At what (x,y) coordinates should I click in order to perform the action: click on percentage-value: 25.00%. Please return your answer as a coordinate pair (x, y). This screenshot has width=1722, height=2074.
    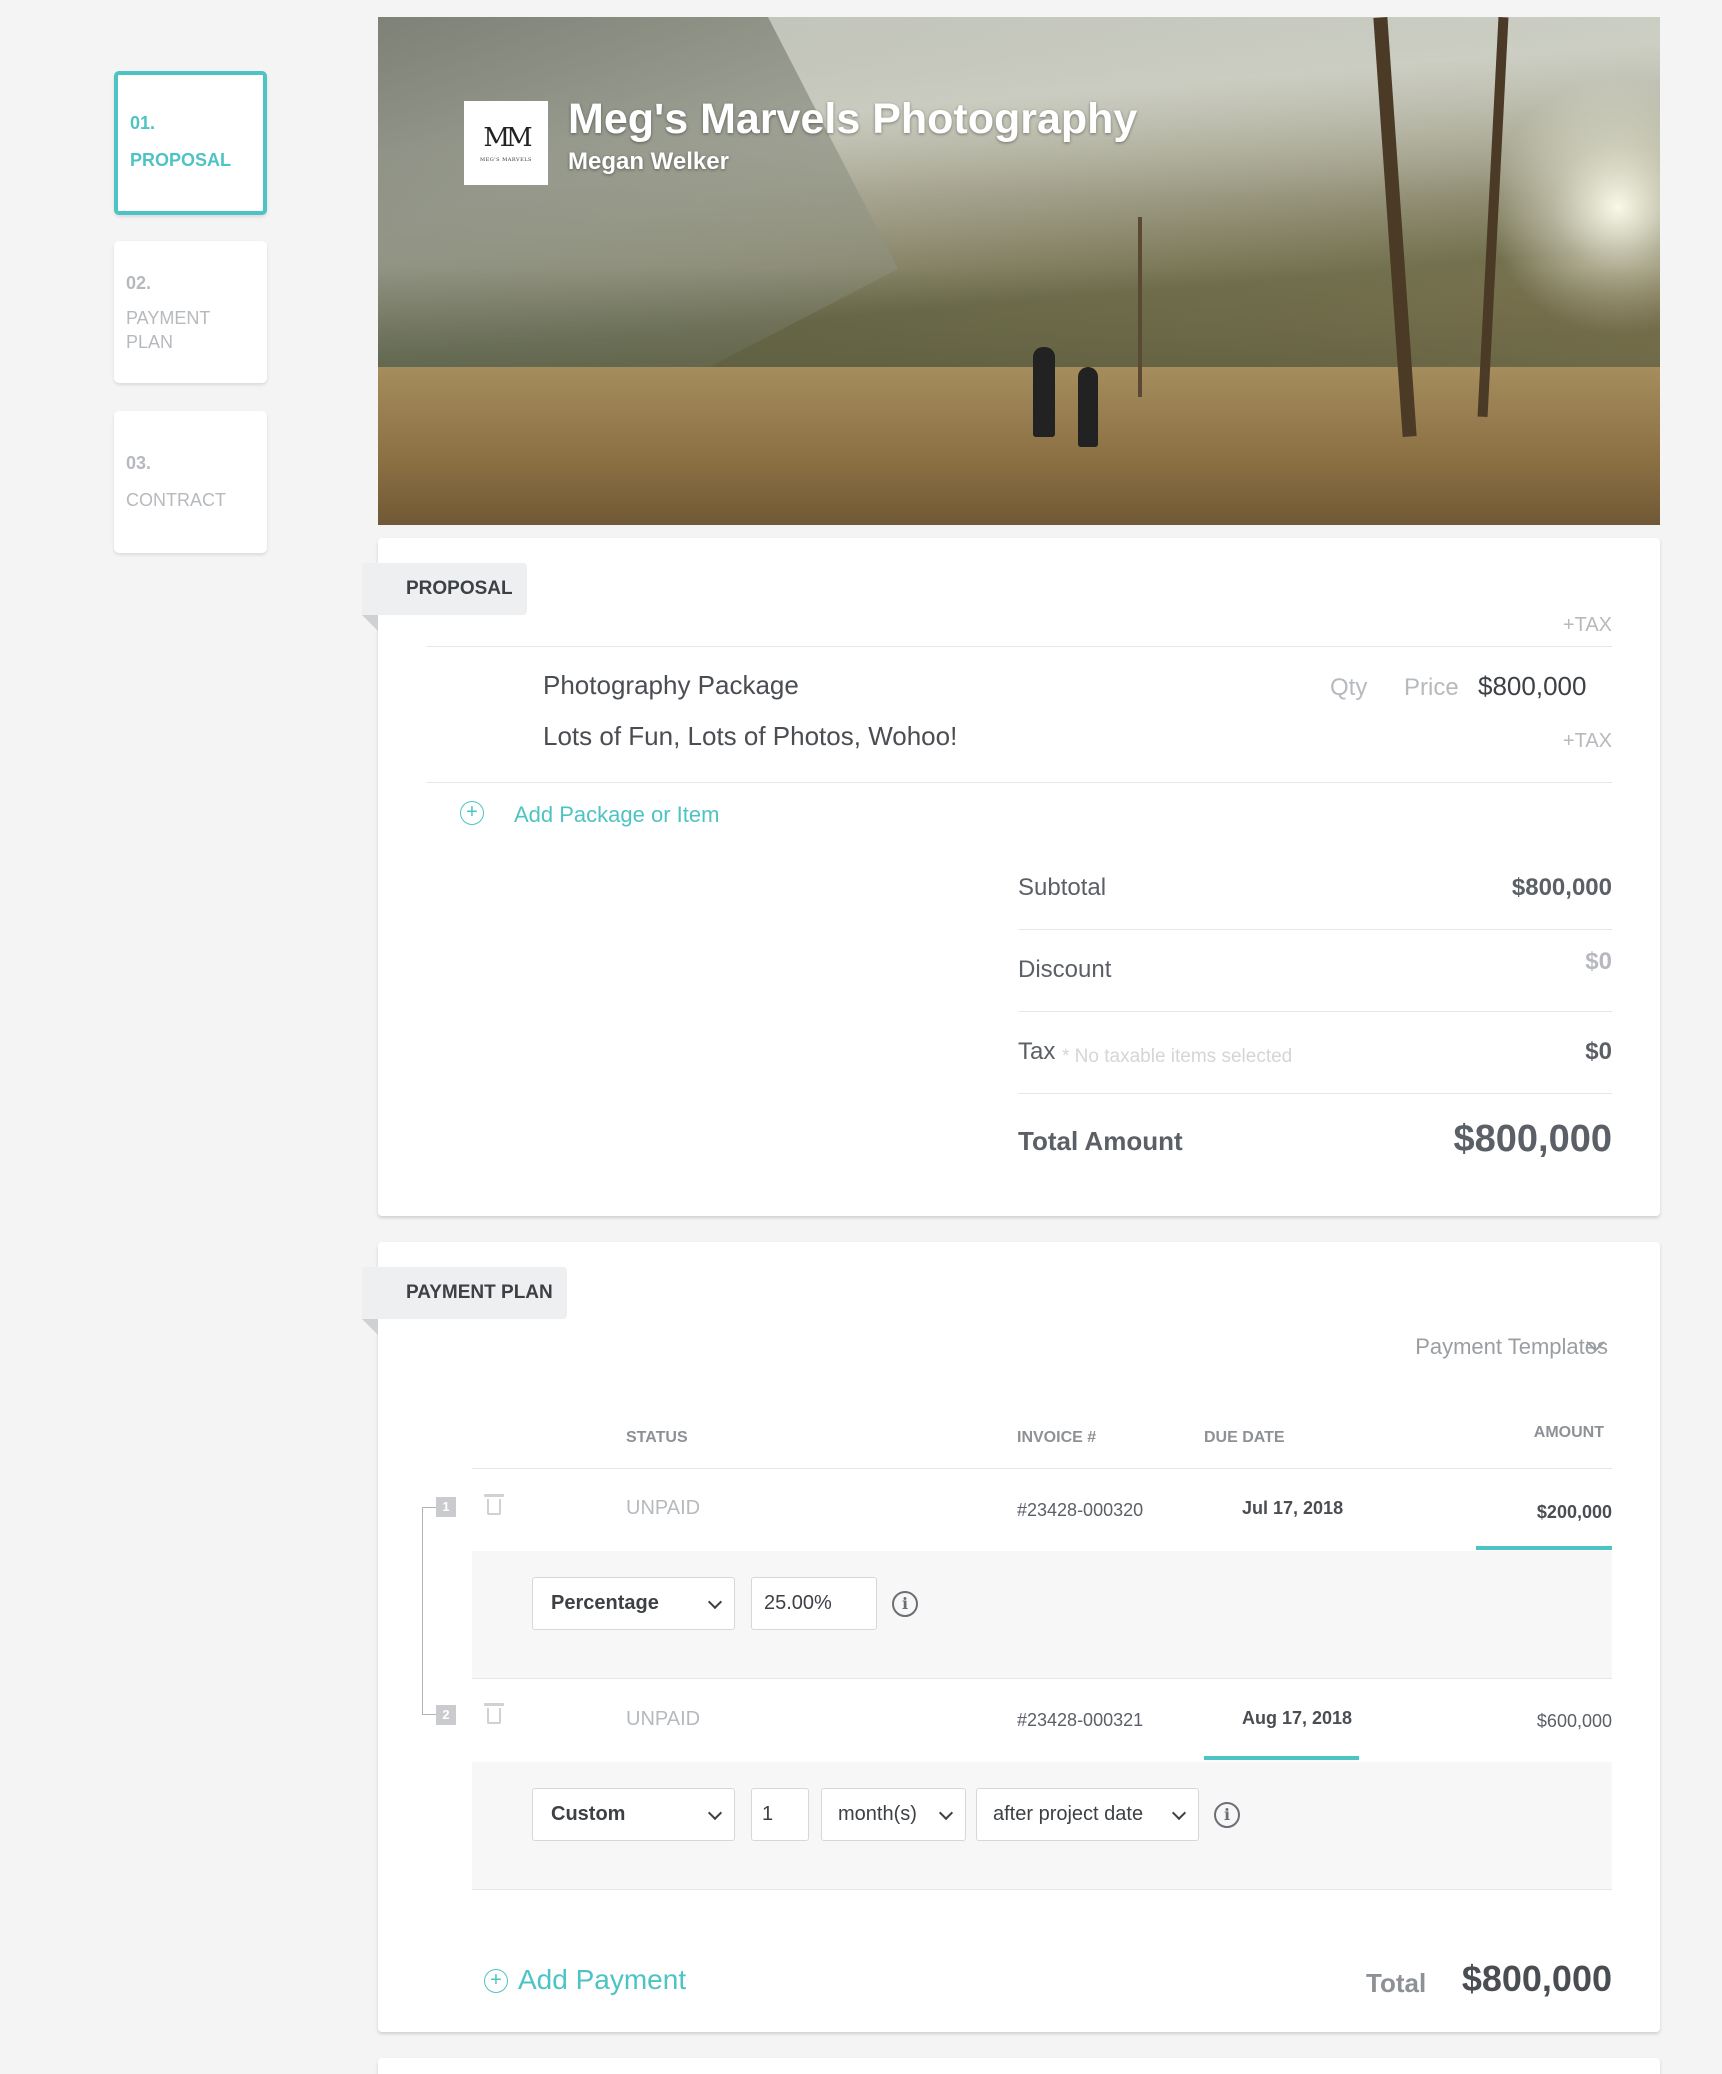
    Looking at the image, I should click on (798, 1603).